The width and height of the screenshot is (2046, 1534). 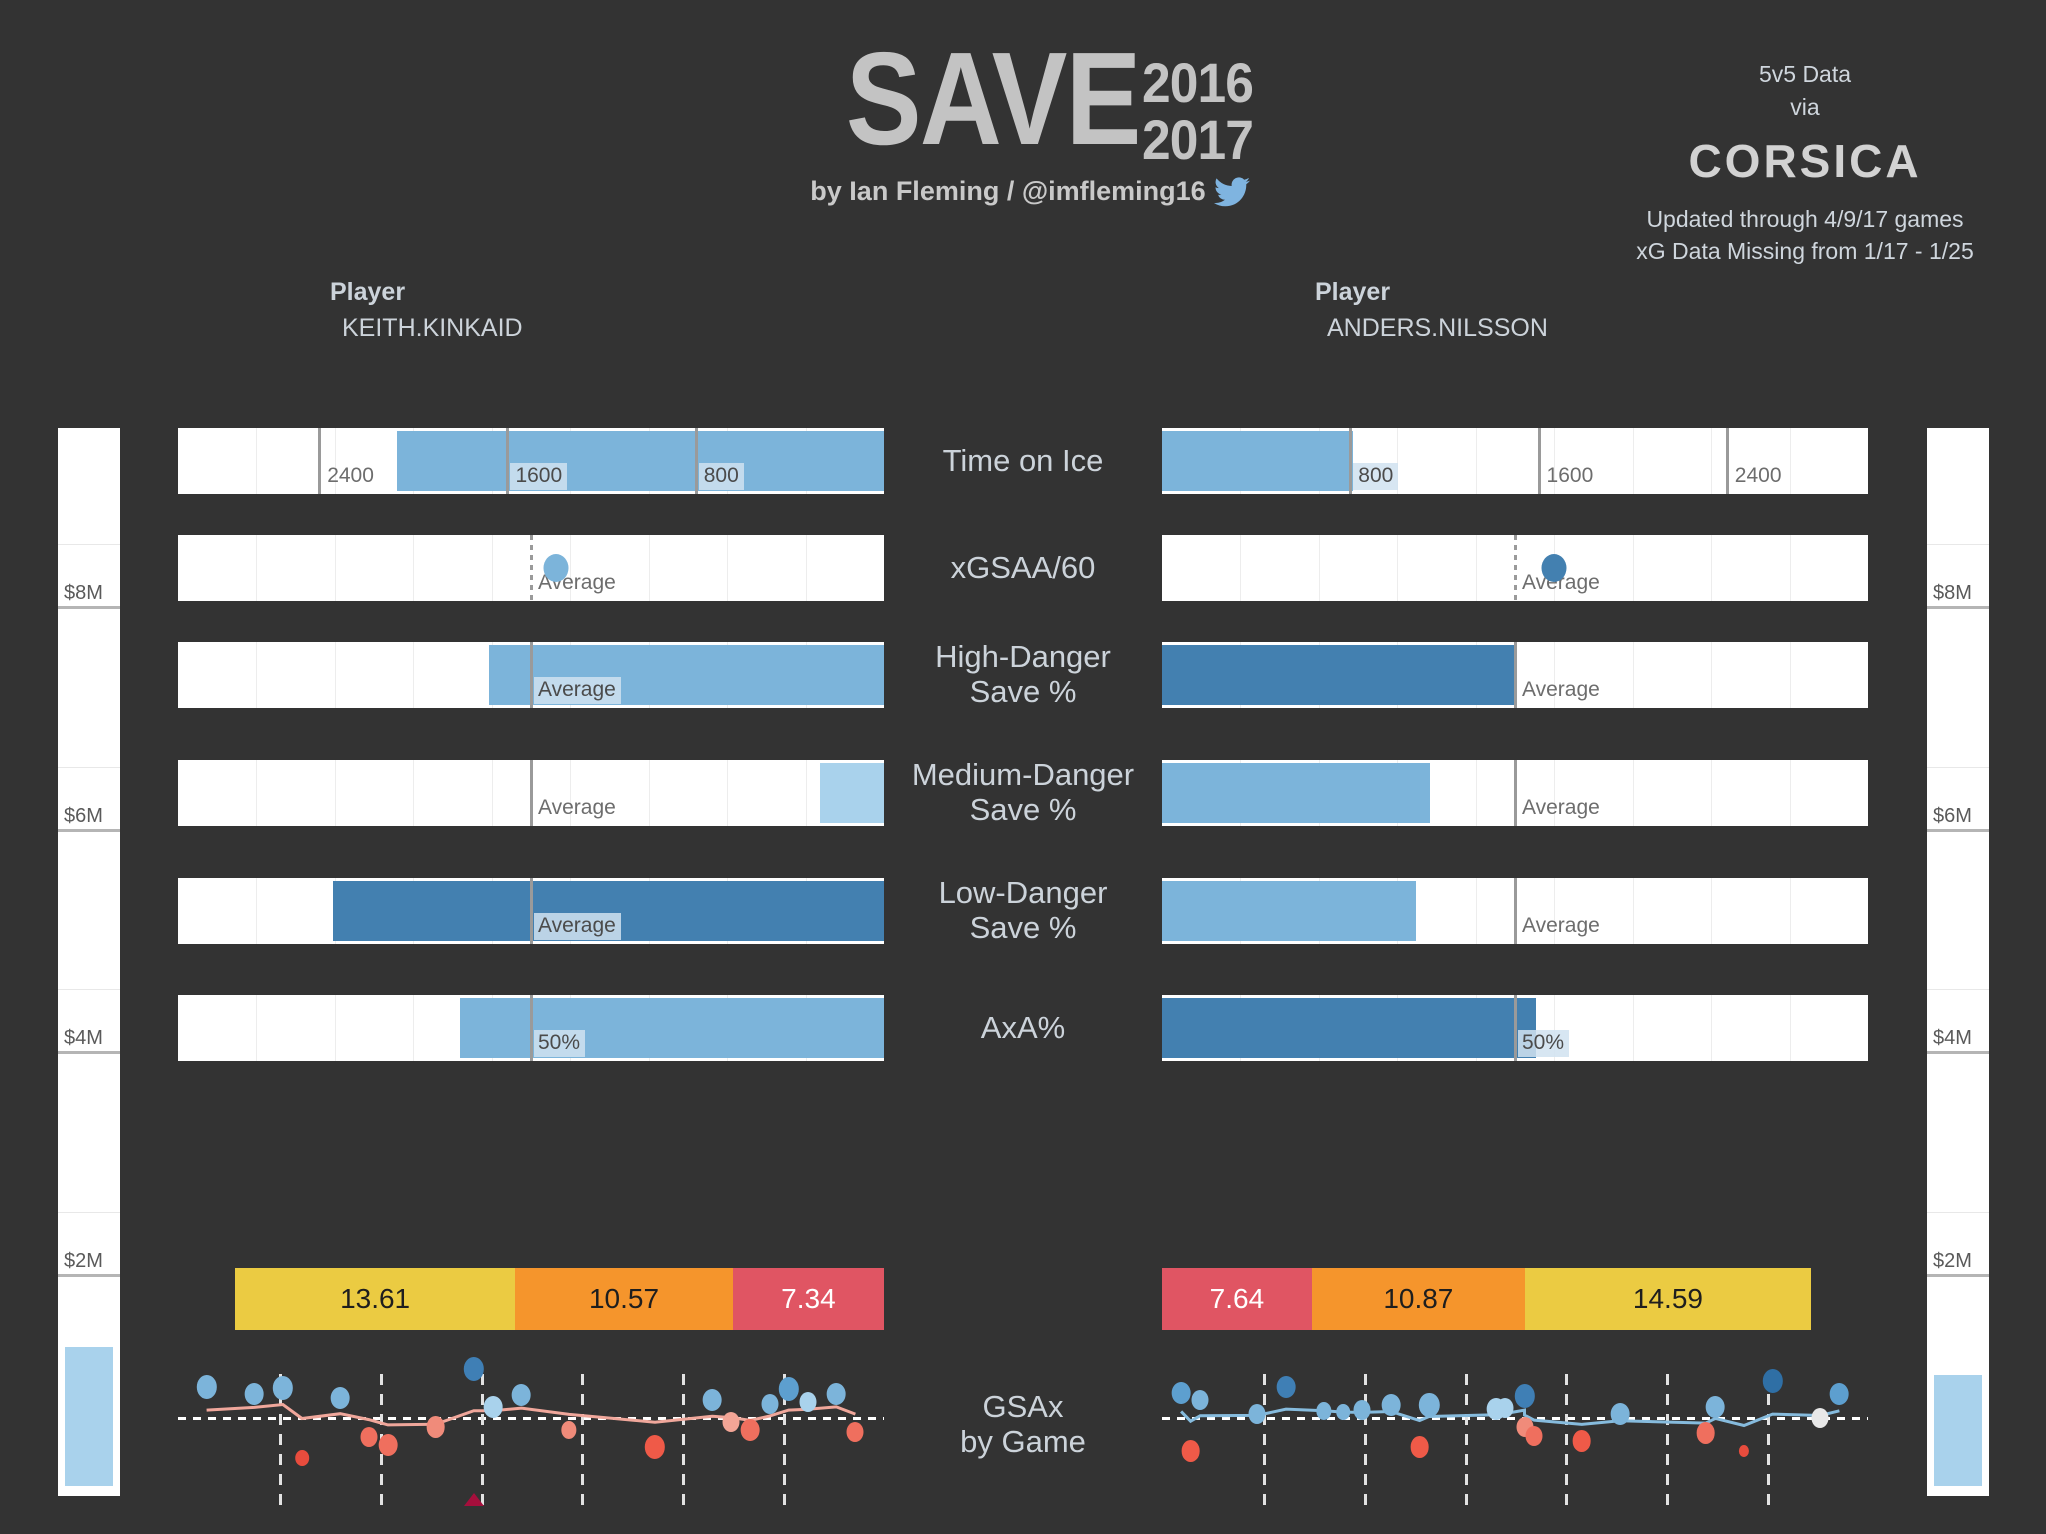 I want to click on gsax-scatter-right, so click(x=1515, y=1439).